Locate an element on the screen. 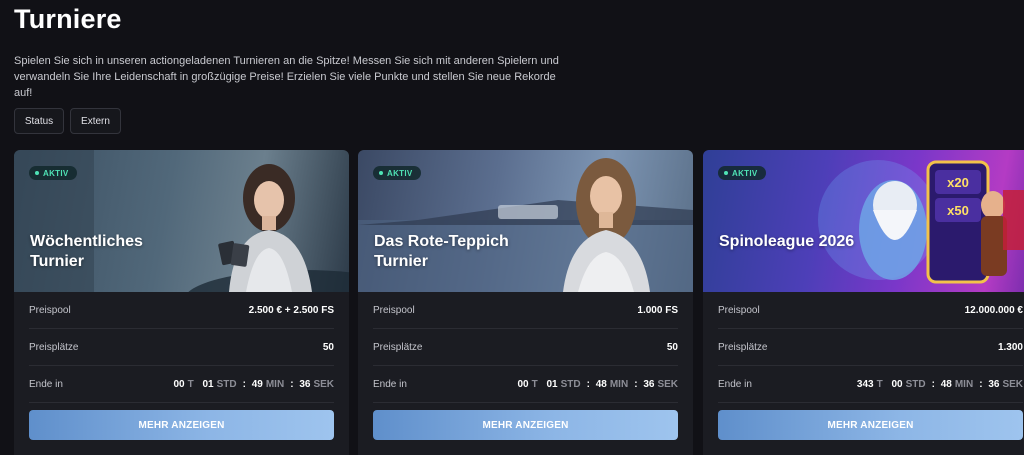 The height and width of the screenshot is (455, 1024). countdown-row: Ende in 00 T 01 STD: 48 MIN: 36 SEK is located at coordinates (525, 384).